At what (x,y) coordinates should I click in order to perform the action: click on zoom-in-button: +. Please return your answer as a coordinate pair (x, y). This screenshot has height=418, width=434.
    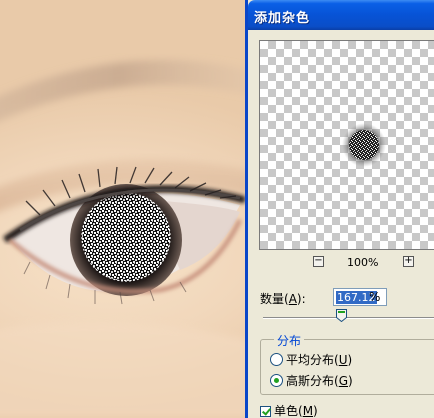
    Looking at the image, I should click on (408, 261).